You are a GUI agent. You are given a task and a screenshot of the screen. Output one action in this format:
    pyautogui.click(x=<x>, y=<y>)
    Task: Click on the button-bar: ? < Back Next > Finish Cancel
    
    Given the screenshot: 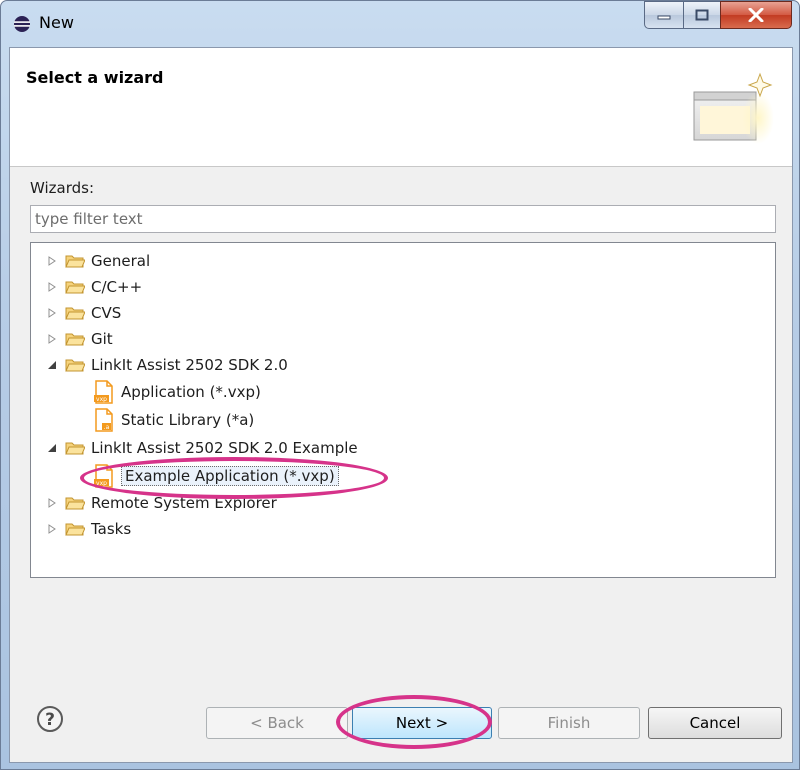 What is the action you would take?
    pyautogui.click(x=401, y=724)
    